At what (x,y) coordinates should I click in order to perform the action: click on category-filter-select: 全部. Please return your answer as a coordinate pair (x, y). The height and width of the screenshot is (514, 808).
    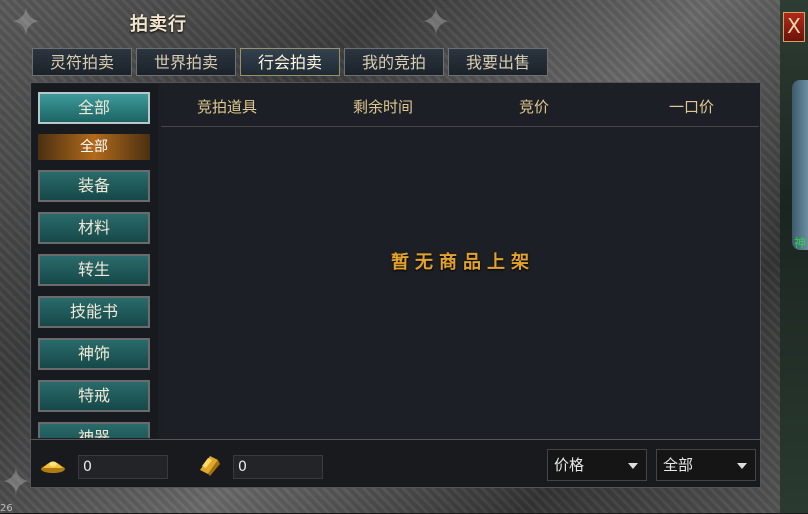
    Looking at the image, I should click on (706, 465).